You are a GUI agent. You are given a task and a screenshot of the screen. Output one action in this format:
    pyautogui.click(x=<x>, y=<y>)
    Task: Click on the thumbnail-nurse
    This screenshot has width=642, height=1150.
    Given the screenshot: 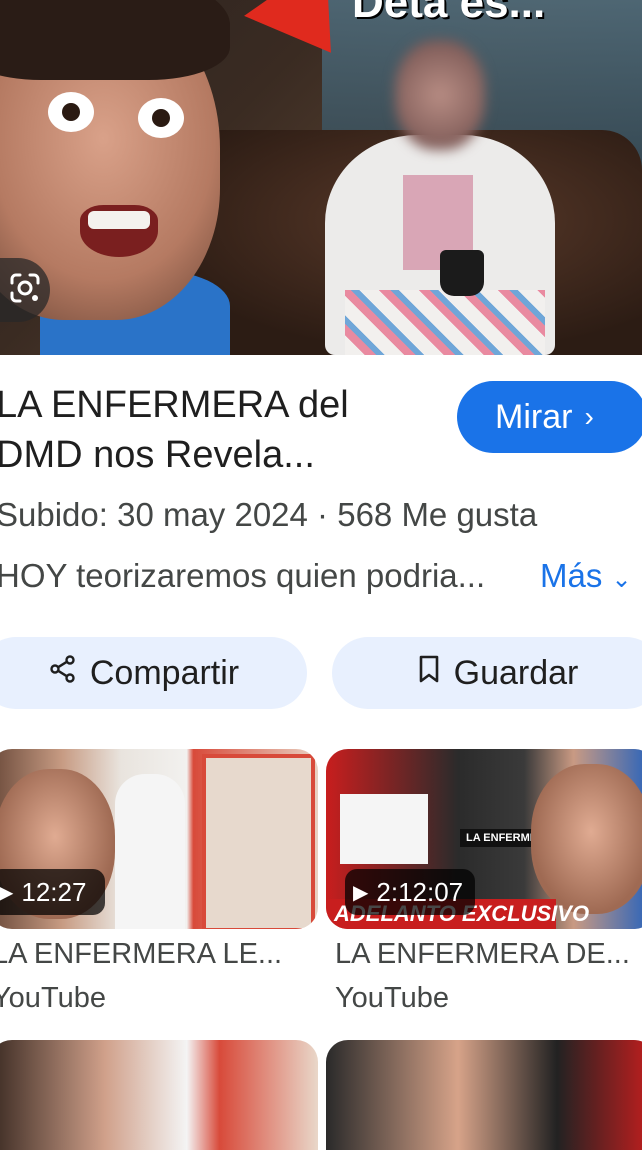 What is the action you would take?
    pyautogui.click(x=150, y=851)
    